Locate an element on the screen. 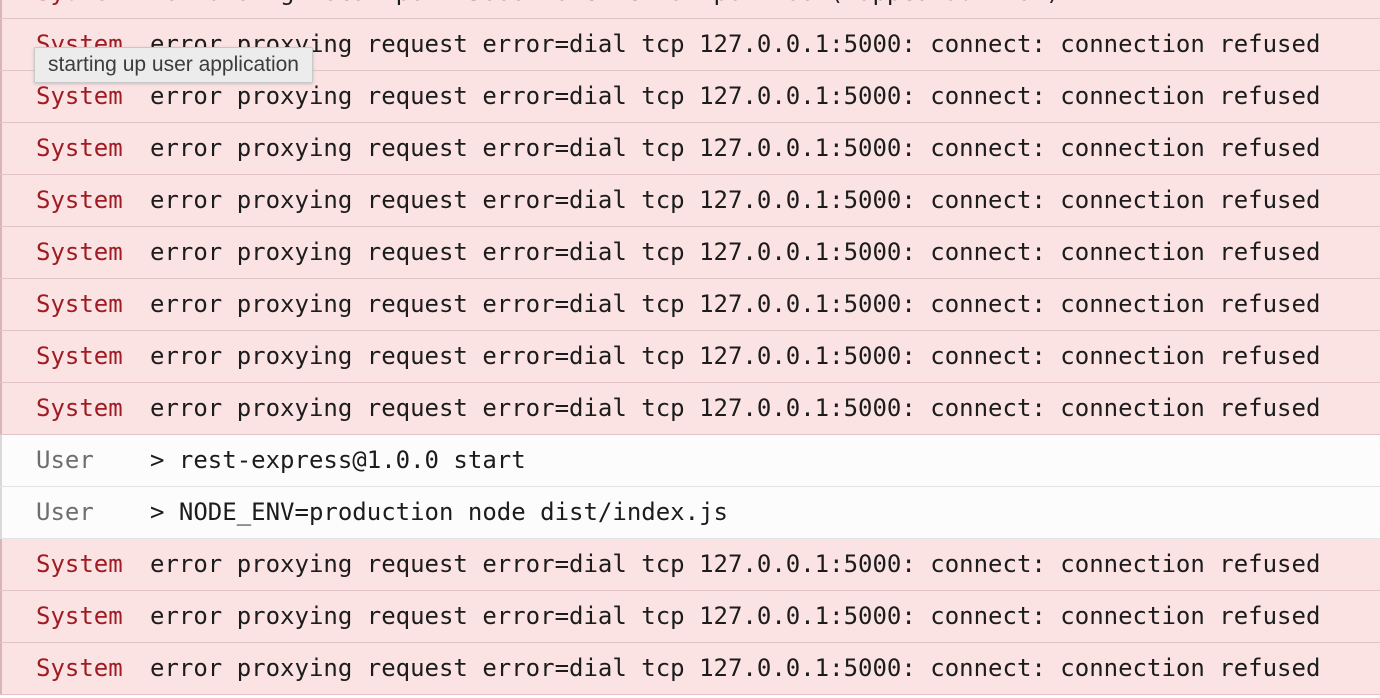 This screenshot has height=698, width=1380. hover-tooltip: starting up user application is located at coordinates (173, 65).